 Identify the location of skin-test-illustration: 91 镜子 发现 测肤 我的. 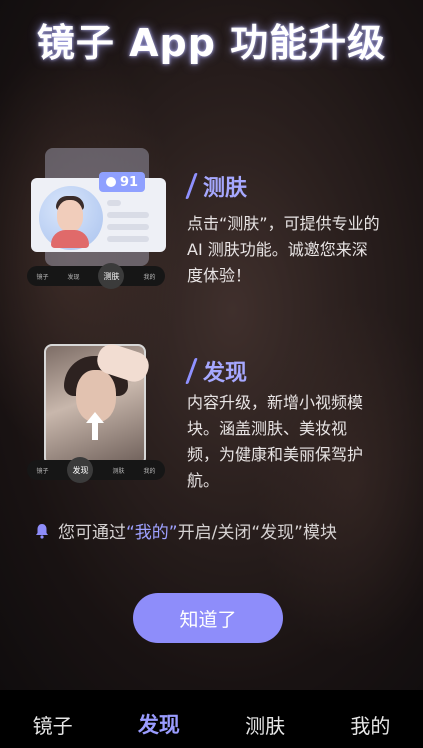
(97, 218).